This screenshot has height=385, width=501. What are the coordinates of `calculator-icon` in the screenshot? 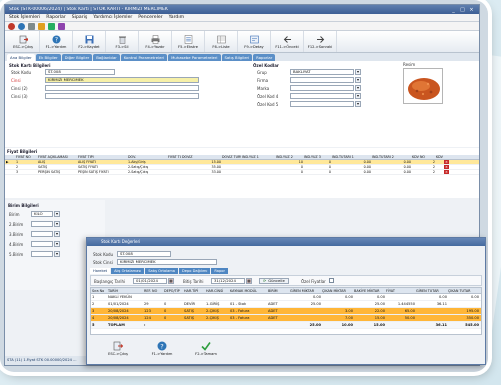 It's located at (61, 26).